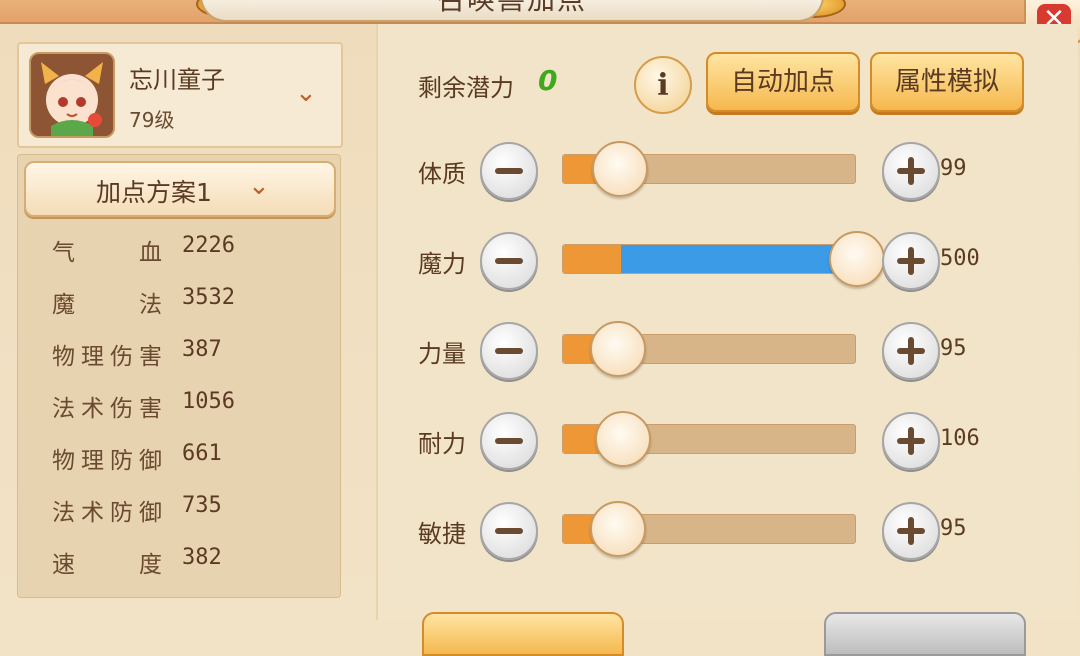 This screenshot has width=1080, height=656. Describe the element at coordinates (107, 409) in the screenshot. I see `stat-label: 法术伤害` at that location.